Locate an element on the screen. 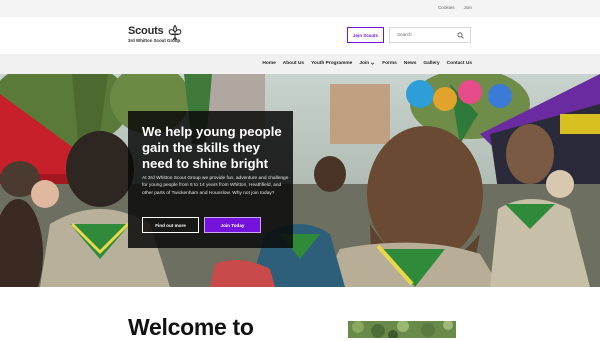  nav-item-label: Youth Programme is located at coordinates (332, 63).